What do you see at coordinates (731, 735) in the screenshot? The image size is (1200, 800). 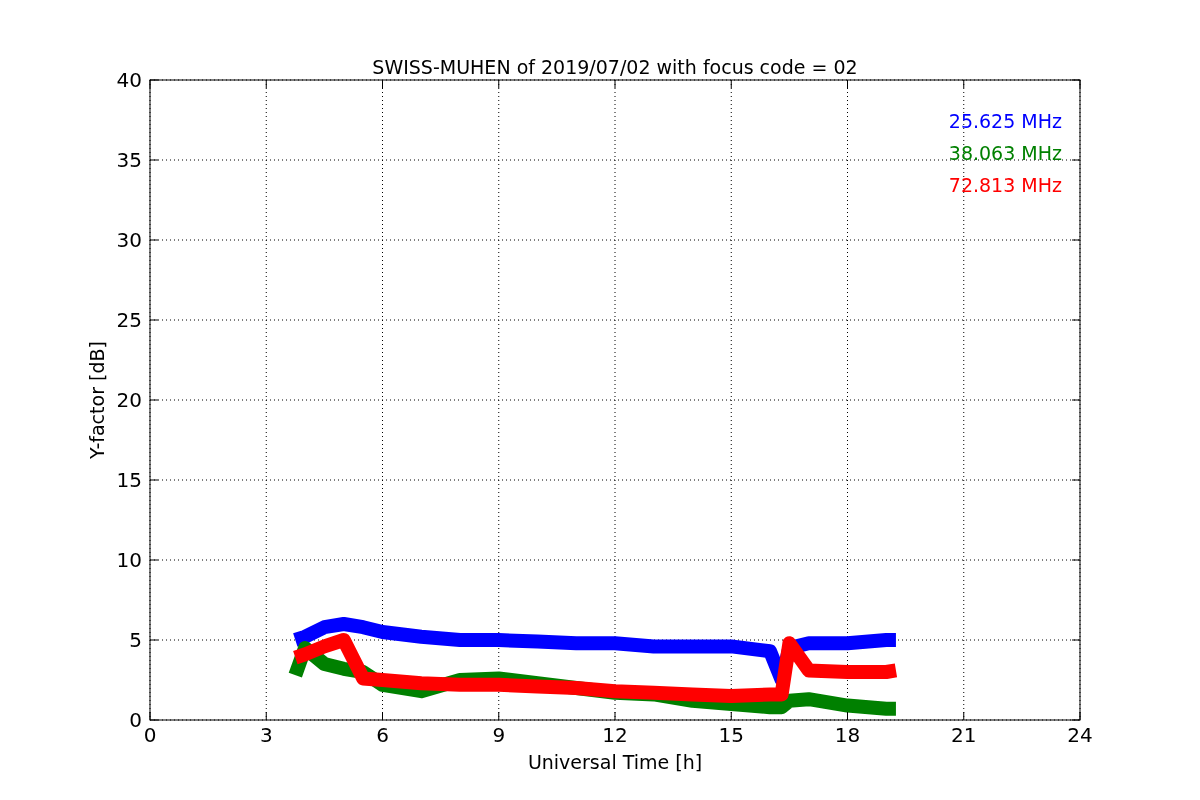 I see `x-tick-label: 15` at bounding box center [731, 735].